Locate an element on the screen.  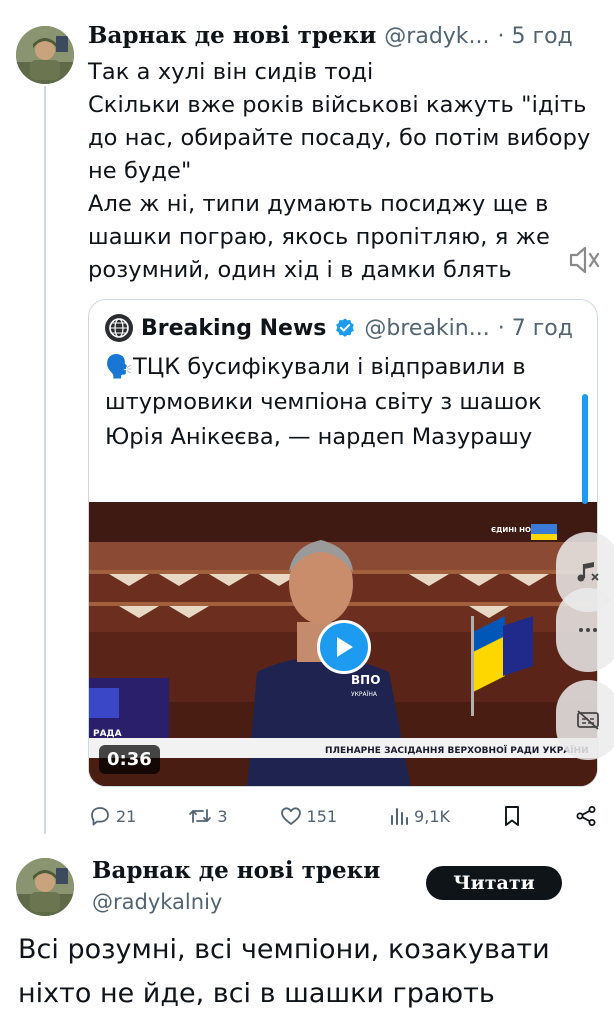
reply-author-name: Варнак де нові треки is located at coordinates (236, 870).